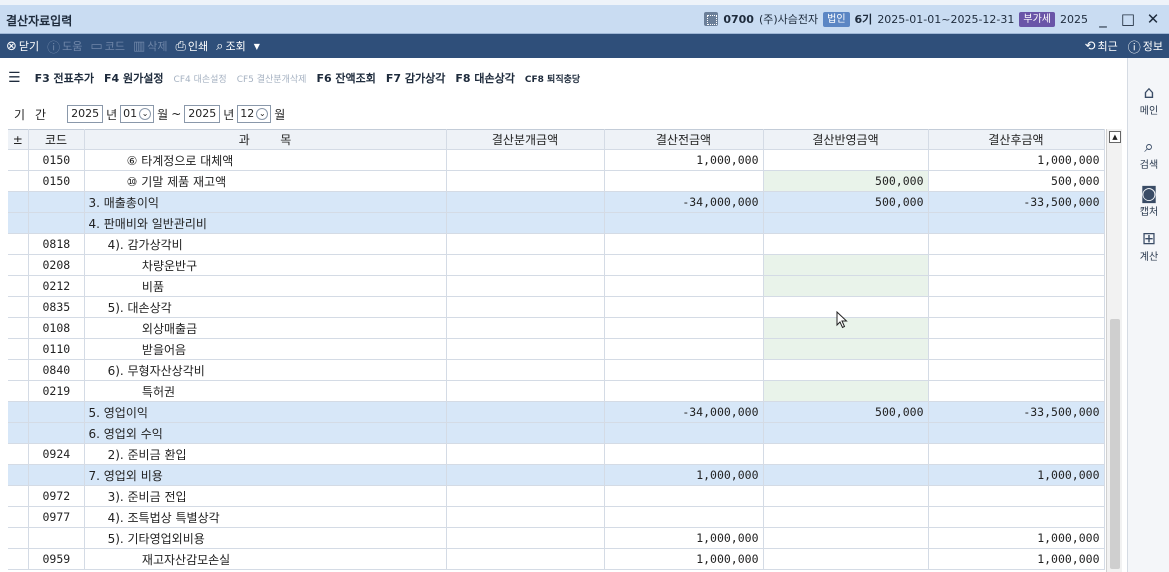 The height and width of the screenshot is (572, 1169). What do you see at coordinates (556, 223) in the screenshot?
I see `table-row: 4. 판매비와 일반관리비` at bounding box center [556, 223].